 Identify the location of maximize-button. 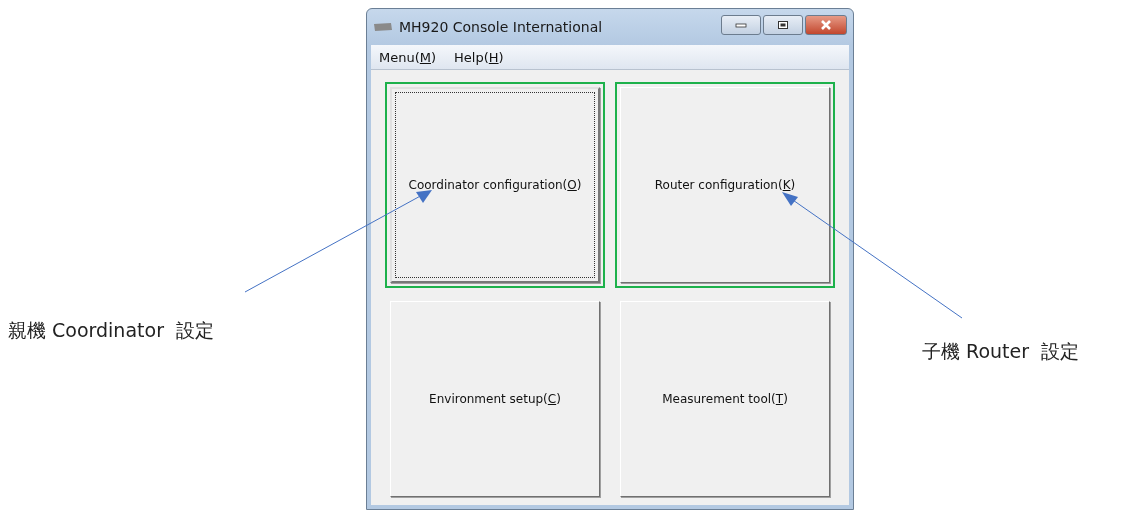
(783, 25).